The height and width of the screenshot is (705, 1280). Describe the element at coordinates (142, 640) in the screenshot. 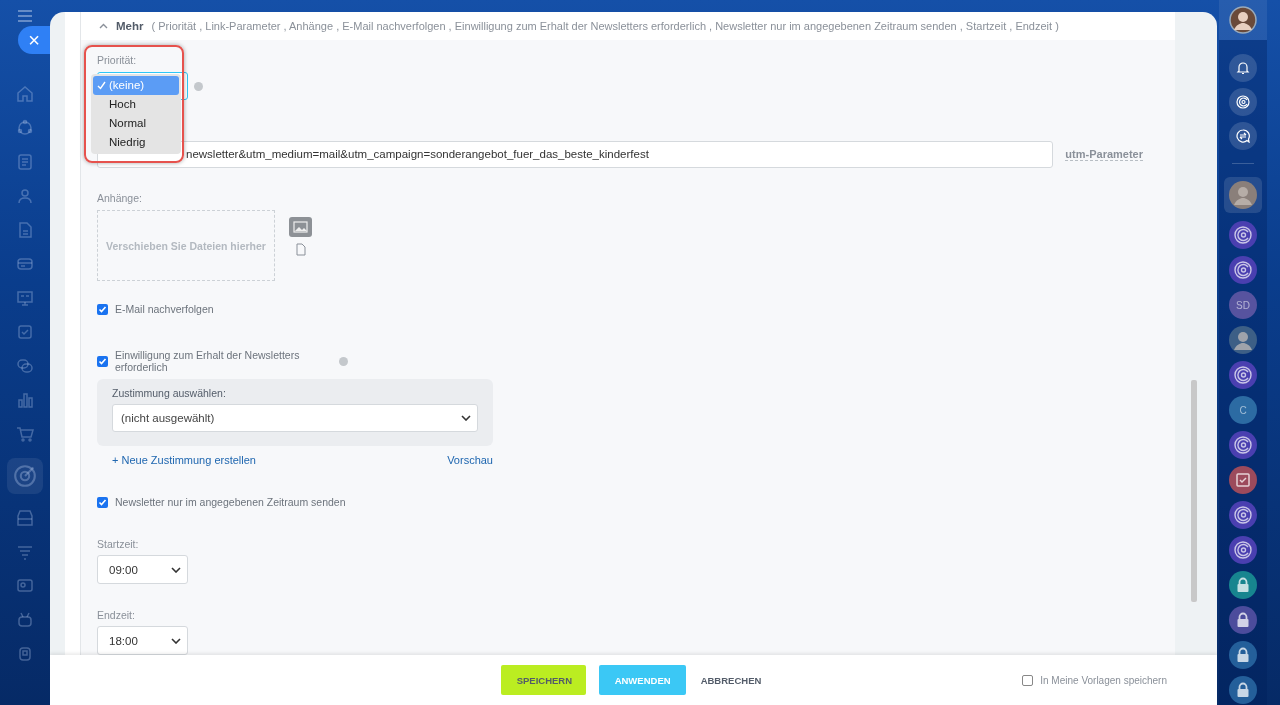

I see `time-select: 18:00` at that location.